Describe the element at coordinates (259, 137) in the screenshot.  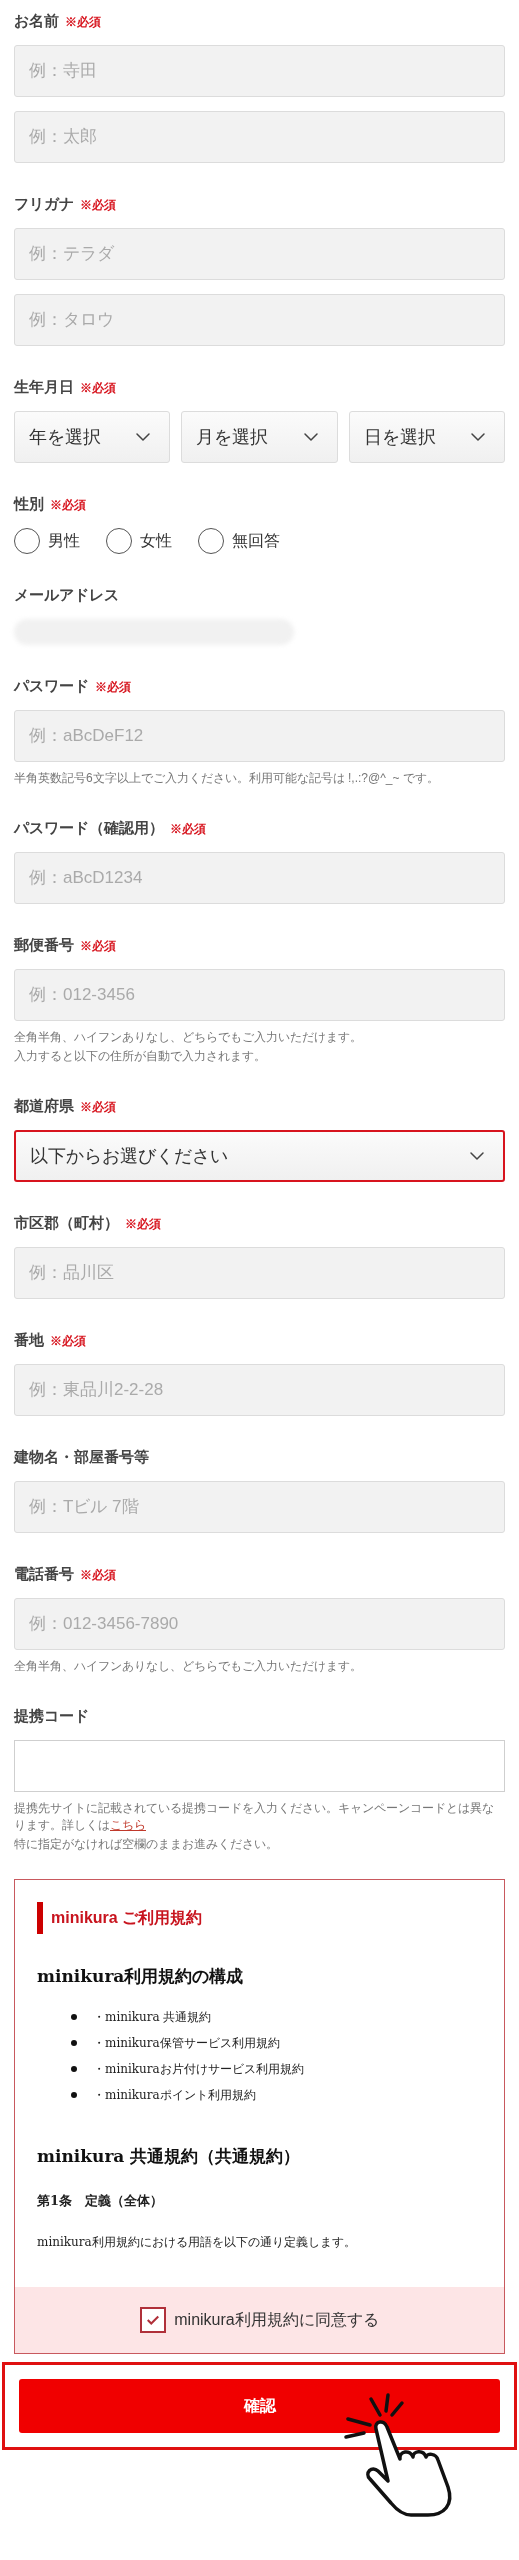
I see `text-field: 例：太郎` at that location.